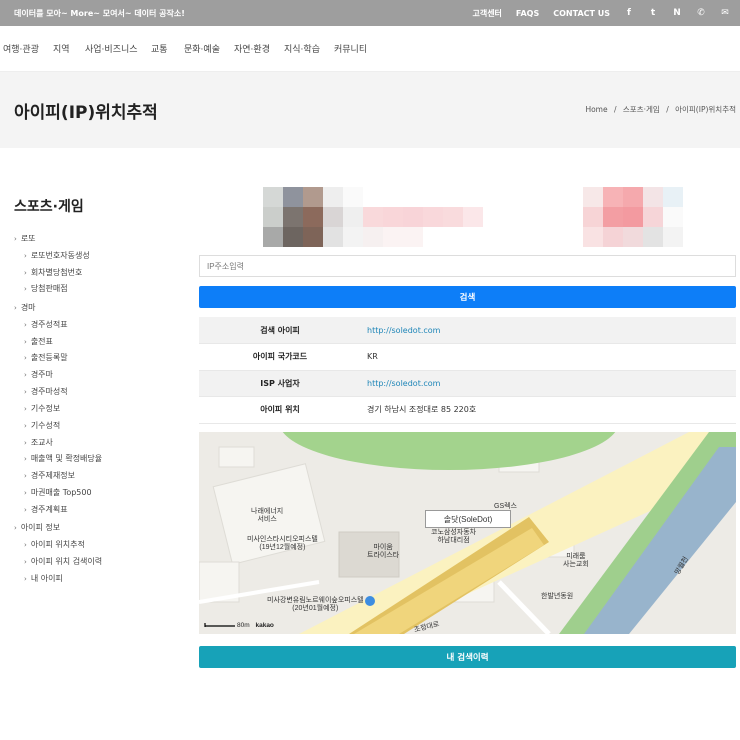 The height and width of the screenshot is (740, 740). Describe the element at coordinates (49, 475) in the screenshot. I see `sidebar-item: › 경주제재정보` at that location.